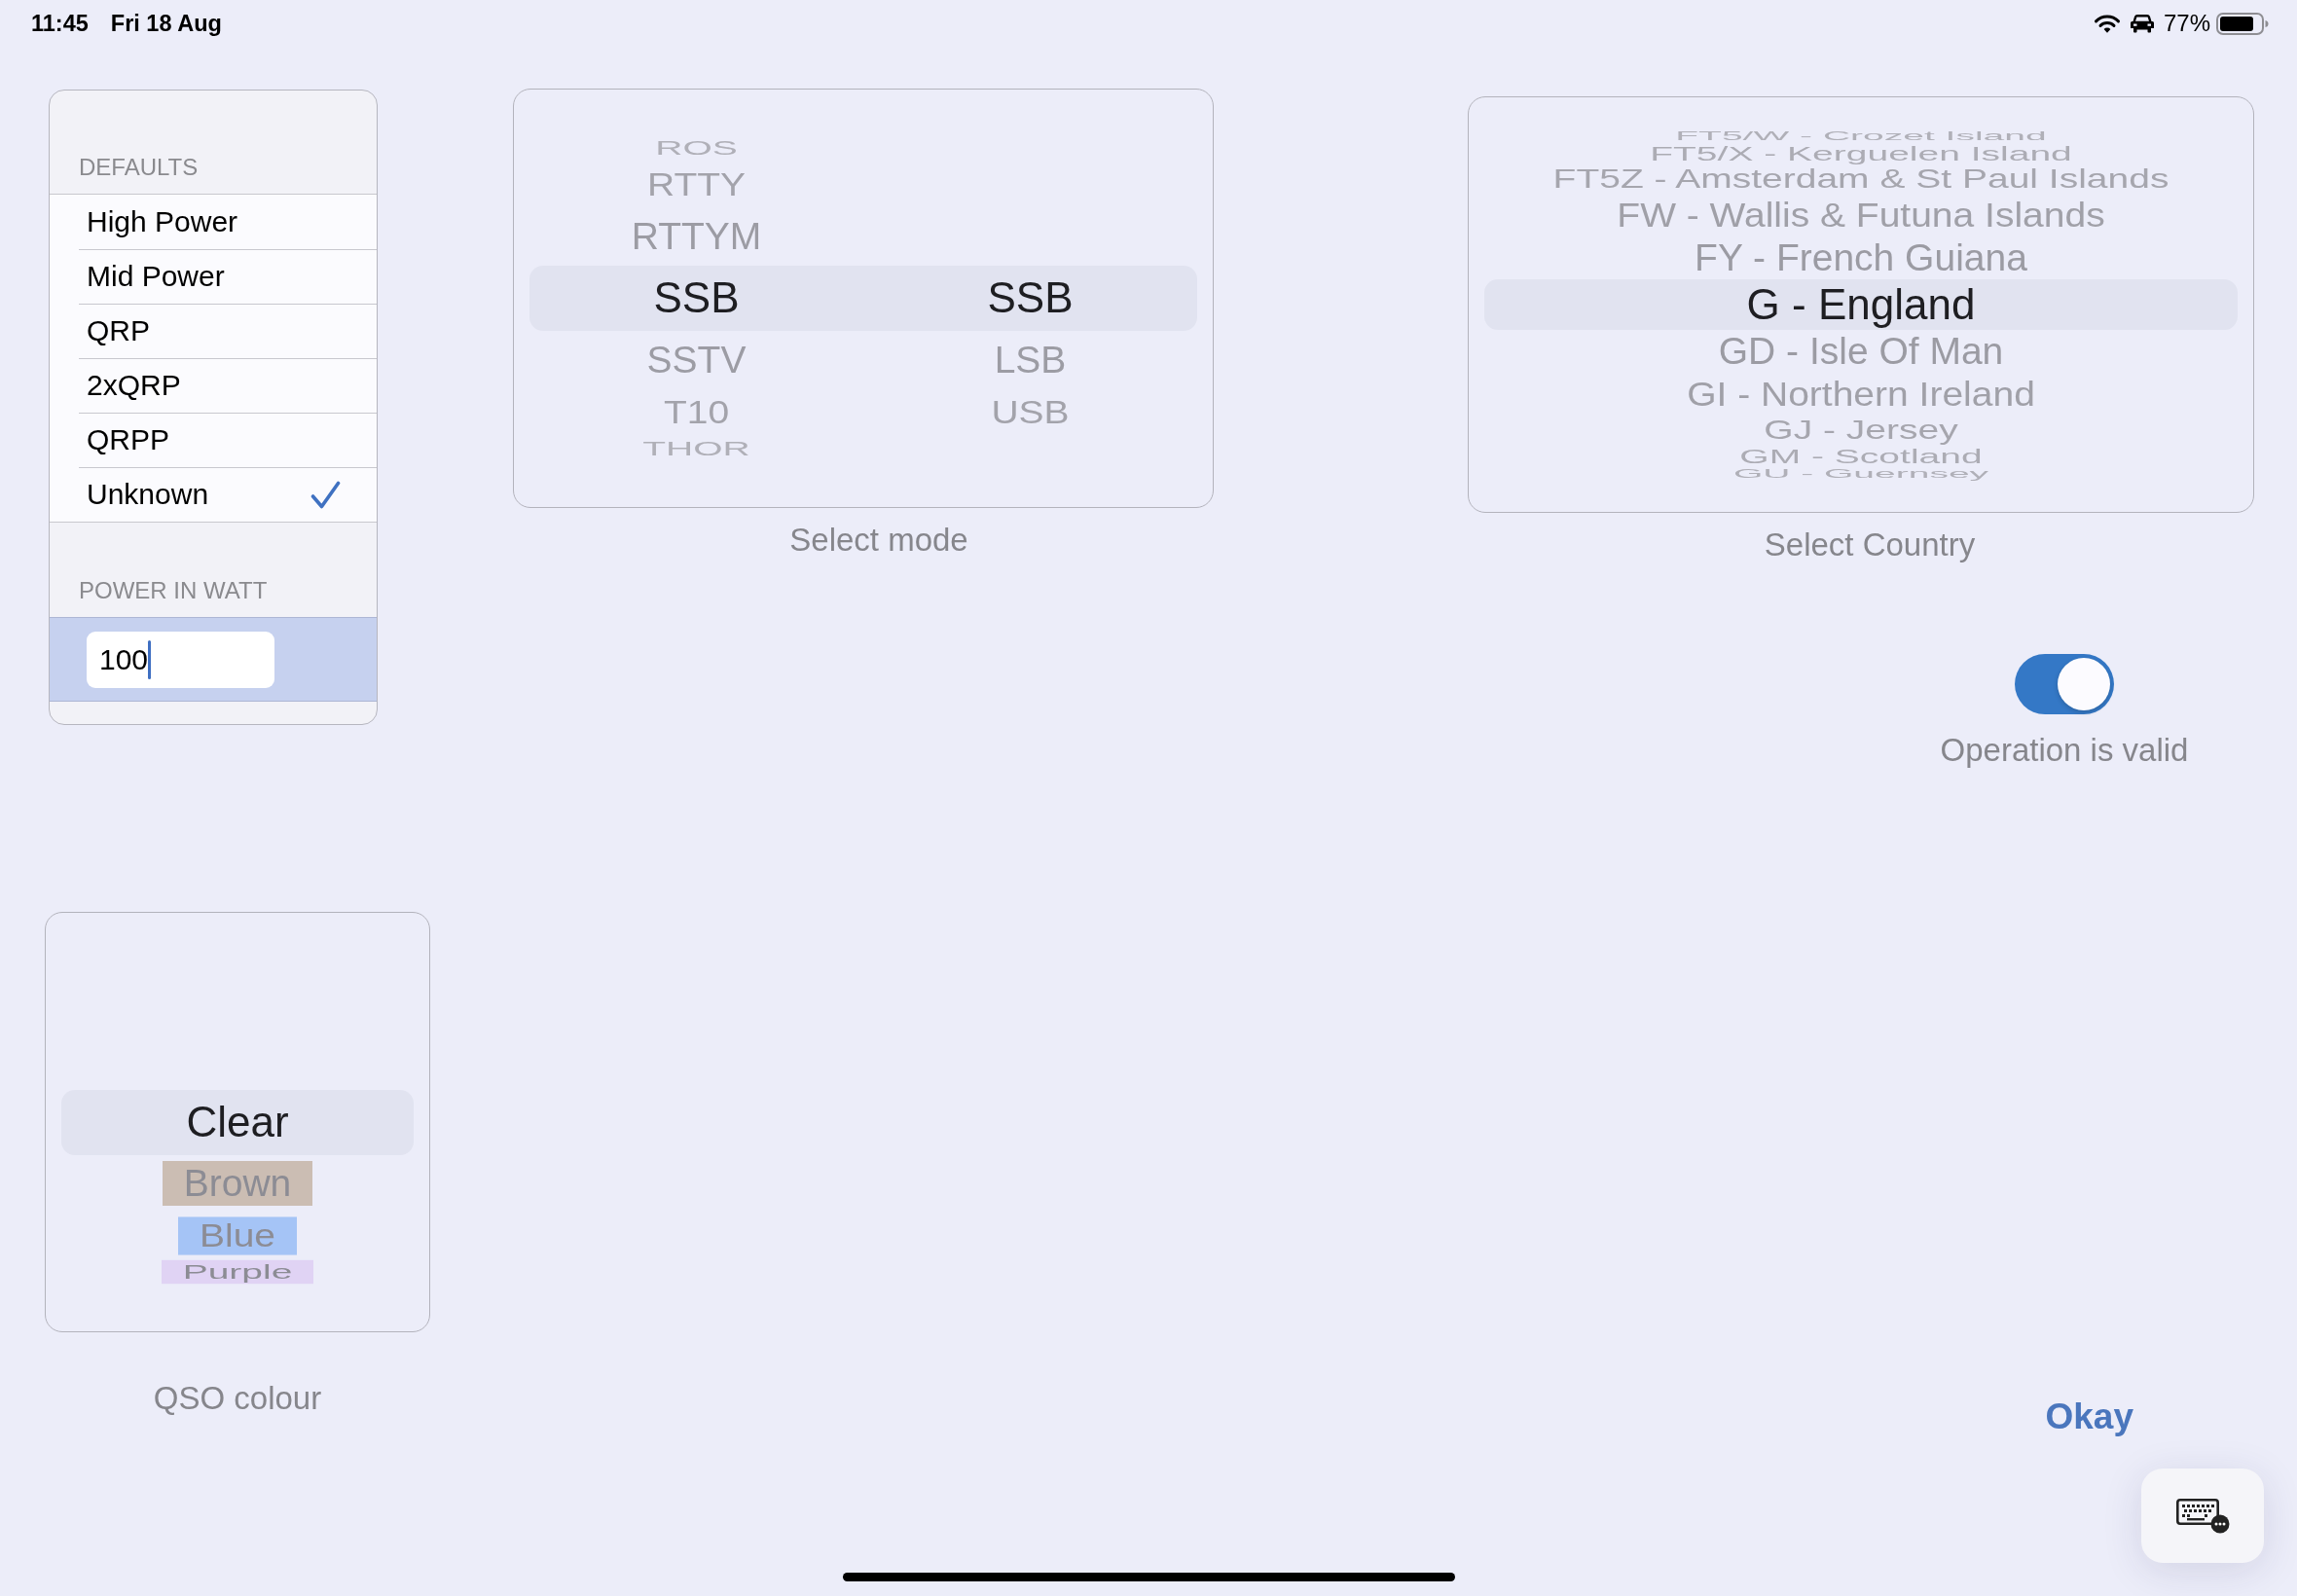 Image resolution: width=2297 pixels, height=1596 pixels. I want to click on picker-option: RTTYM, so click(696, 236).